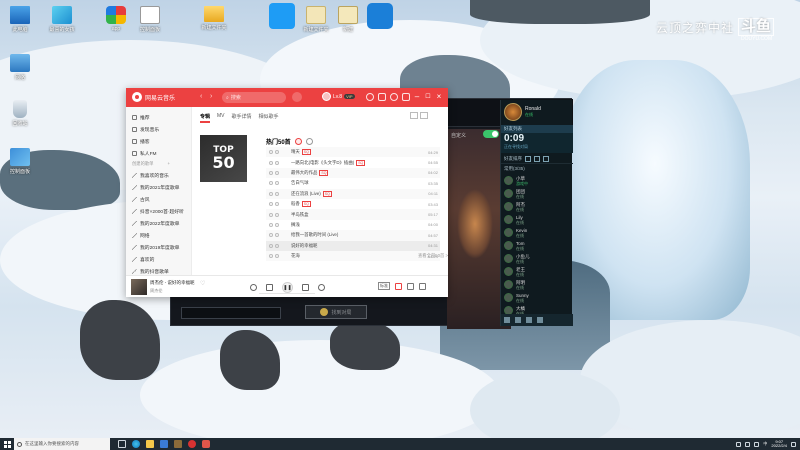 The image size is (800, 450). What do you see at coordinates (537, 258) in the screenshot?
I see `friend-list-item: 小鱼儿 在线` at bounding box center [537, 258].